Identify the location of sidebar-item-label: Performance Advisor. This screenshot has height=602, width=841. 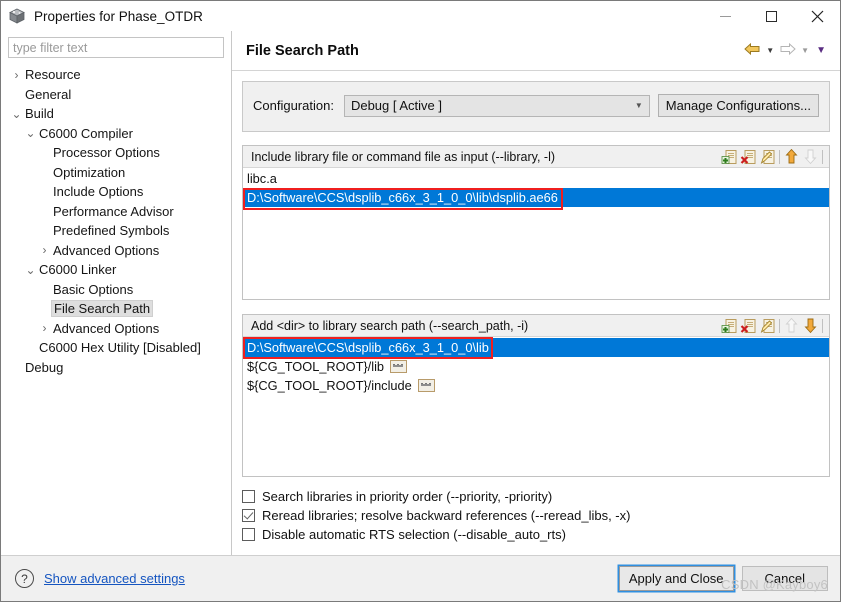
(113, 211).